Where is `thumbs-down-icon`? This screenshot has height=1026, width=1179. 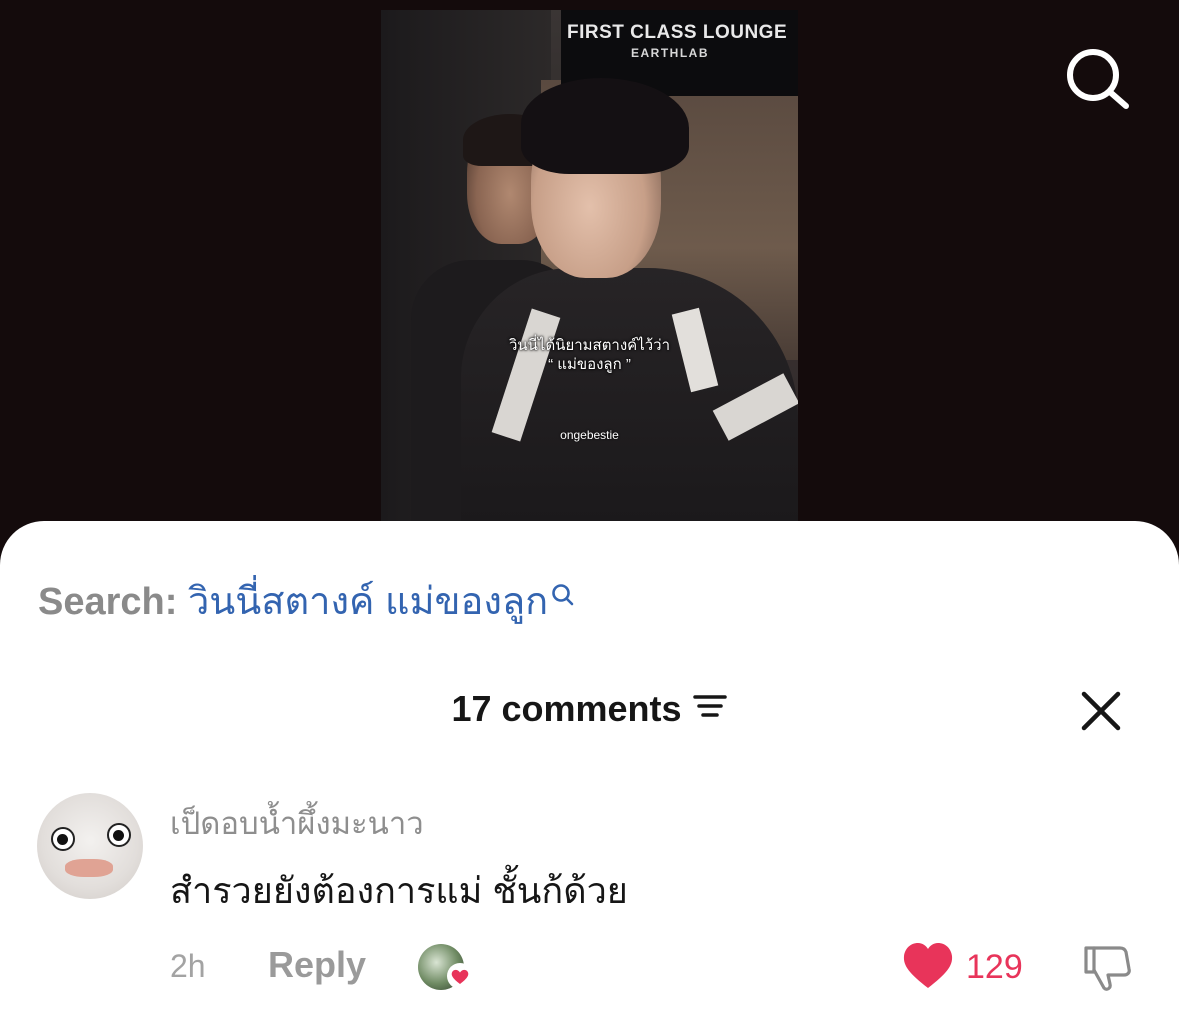
thumbs-down-icon is located at coordinates (1107, 968).